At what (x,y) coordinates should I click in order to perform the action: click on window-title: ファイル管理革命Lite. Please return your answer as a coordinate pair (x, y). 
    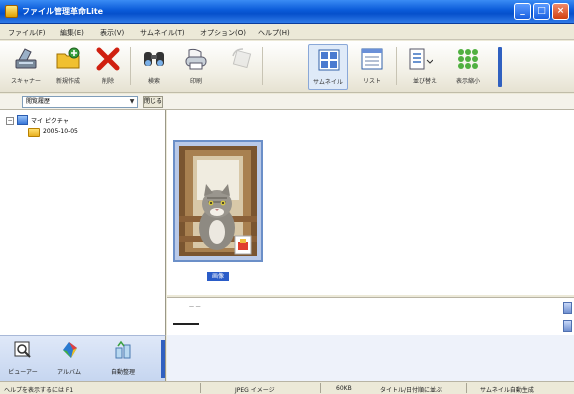
    Looking at the image, I should click on (63, 11).